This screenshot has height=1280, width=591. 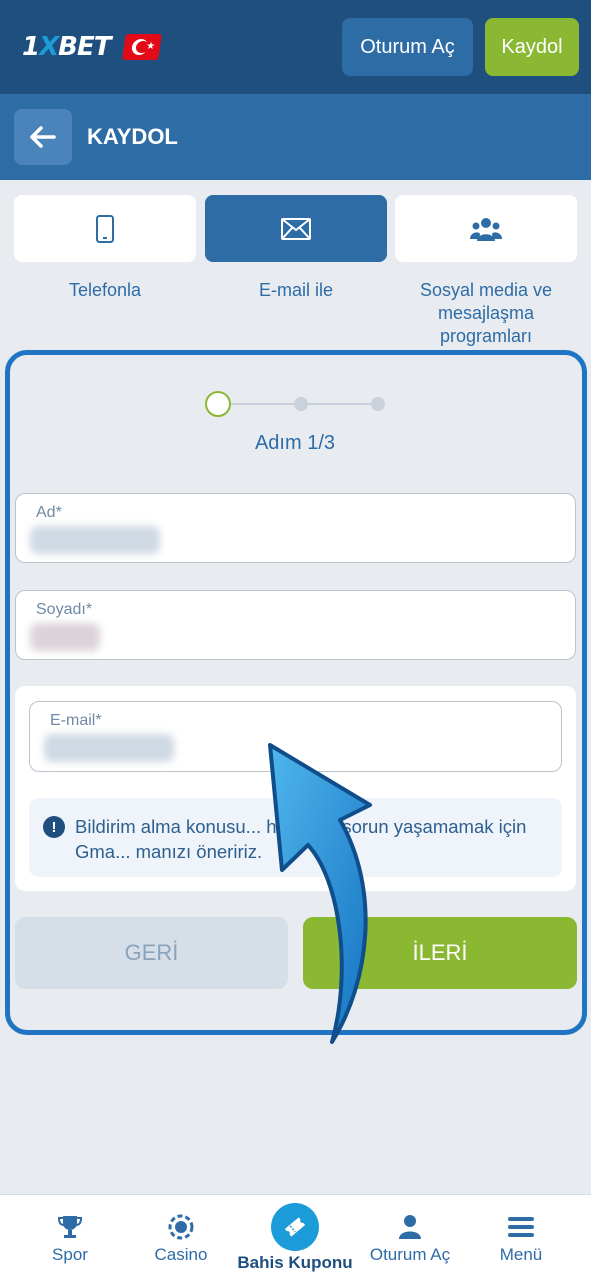 I want to click on trophy-icon, so click(x=70, y=1227).